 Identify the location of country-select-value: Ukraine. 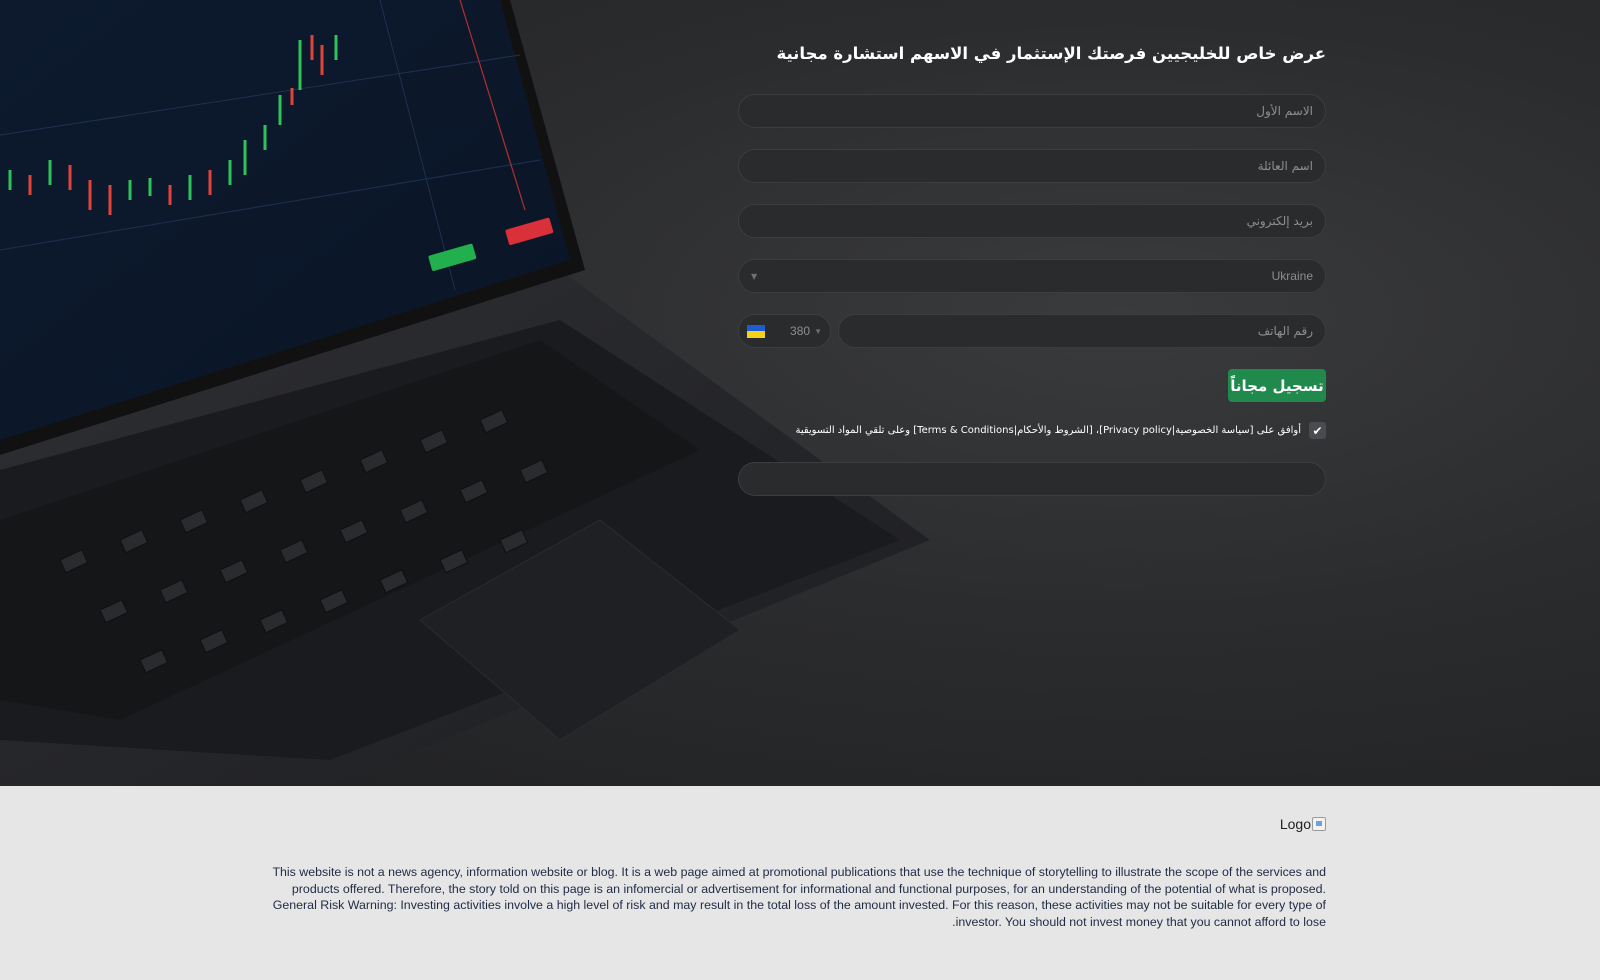
(1292, 276).